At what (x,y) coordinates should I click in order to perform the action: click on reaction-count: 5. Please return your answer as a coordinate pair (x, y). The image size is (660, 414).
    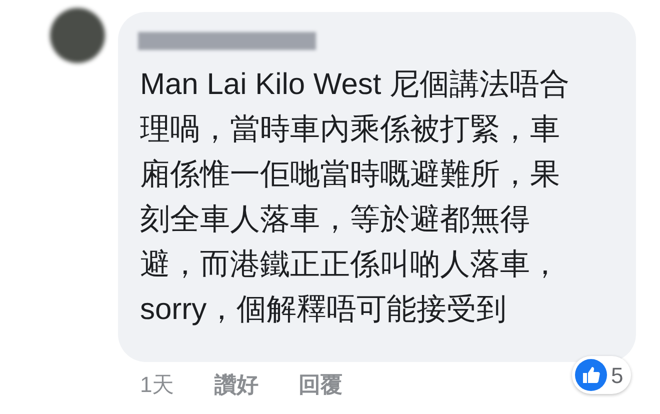
    Looking at the image, I should click on (617, 376).